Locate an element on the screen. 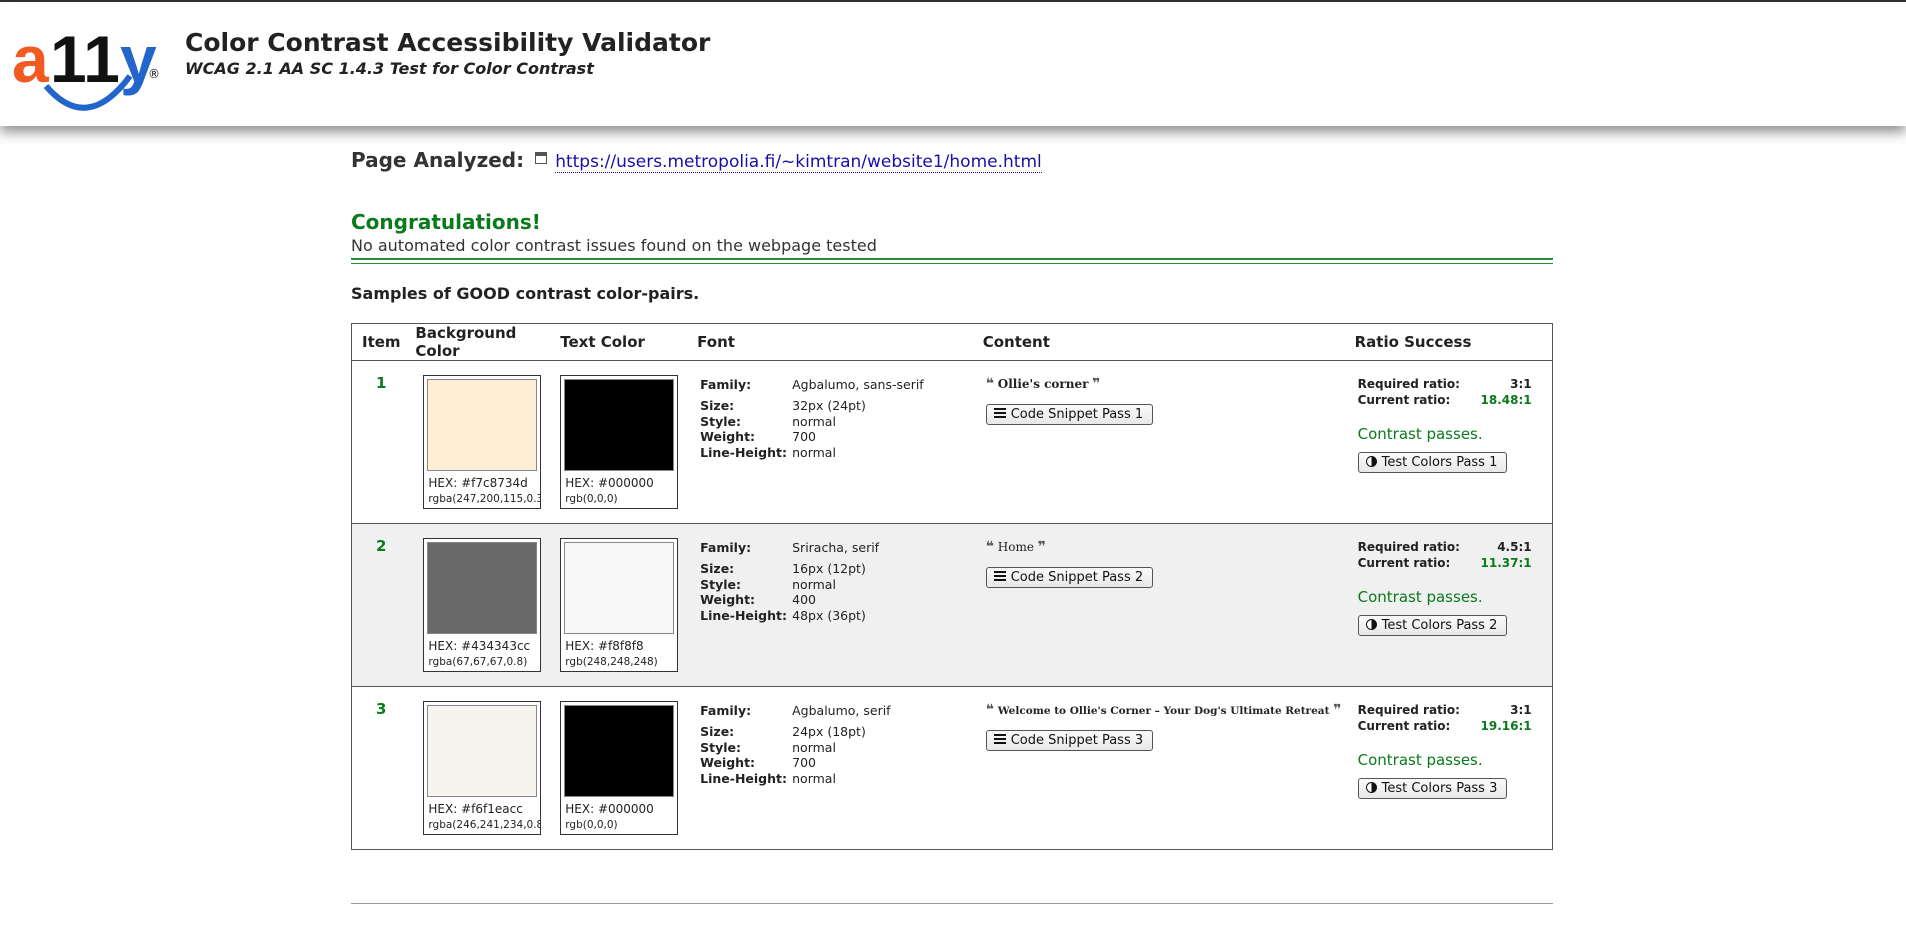 The height and width of the screenshot is (925, 1906). background-rgb: rgba(246,241,234,0.8) is located at coordinates (484, 825).